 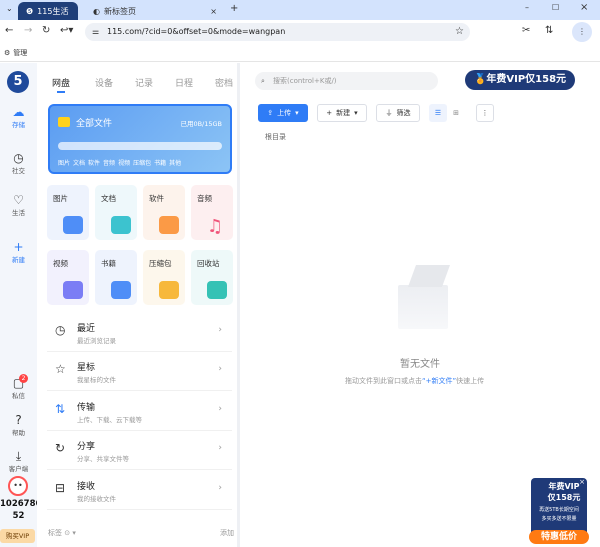 What do you see at coordinates (94, 163) in the screenshot?
I see `legend-item: 软件` at bounding box center [94, 163].